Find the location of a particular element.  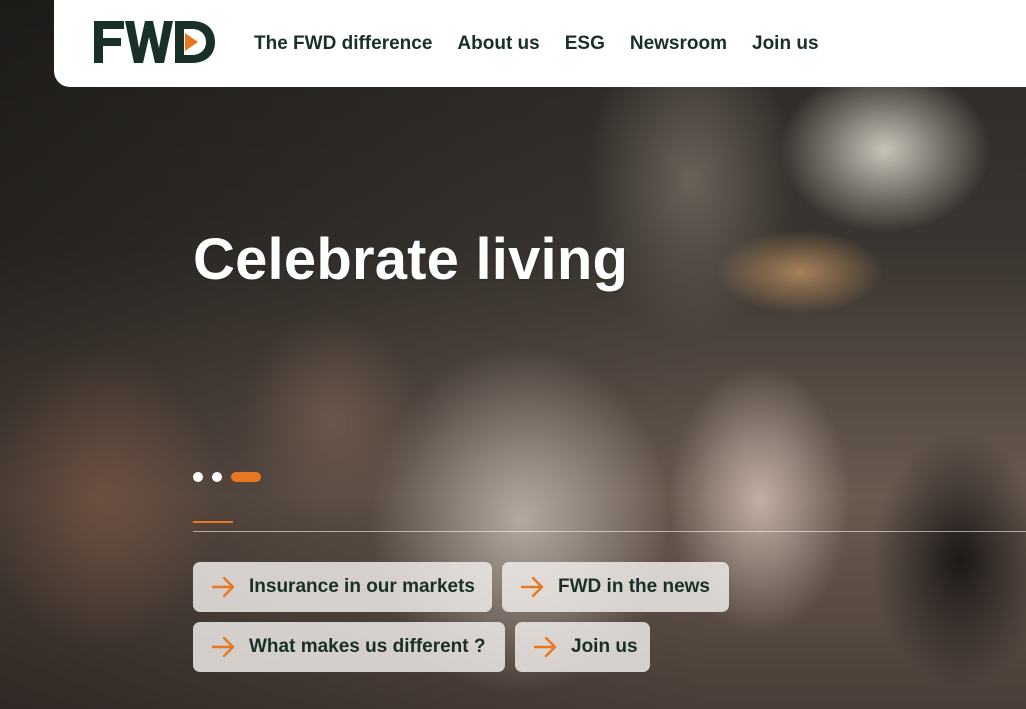

divider-line is located at coordinates (609, 531).